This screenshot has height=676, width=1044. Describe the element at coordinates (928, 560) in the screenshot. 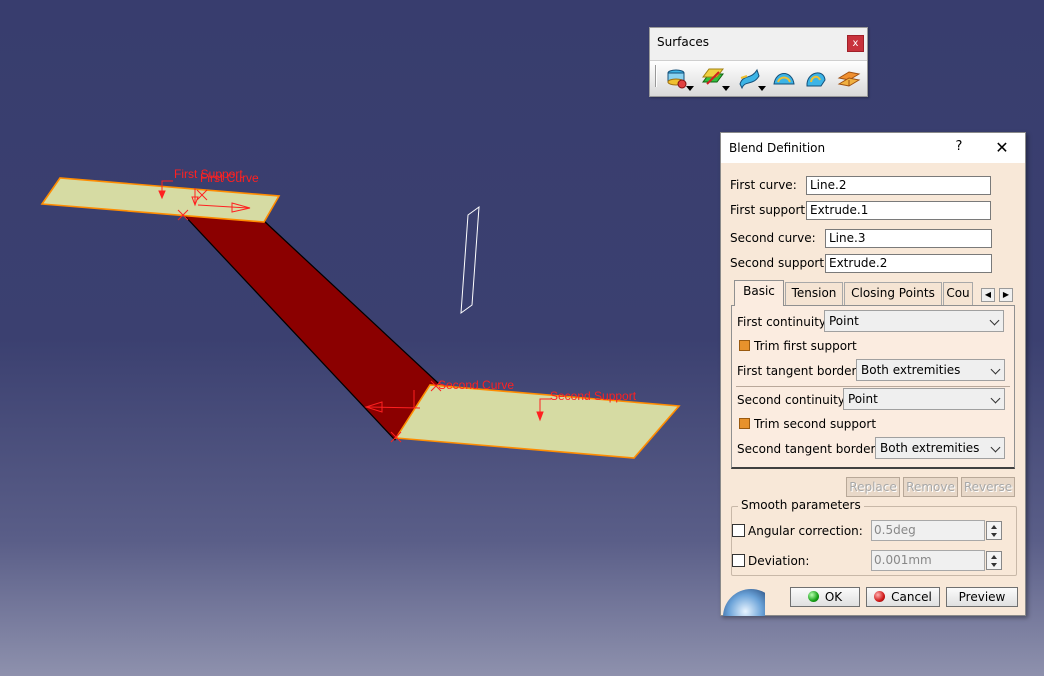

I see `deviation-input: 0.001mm` at that location.